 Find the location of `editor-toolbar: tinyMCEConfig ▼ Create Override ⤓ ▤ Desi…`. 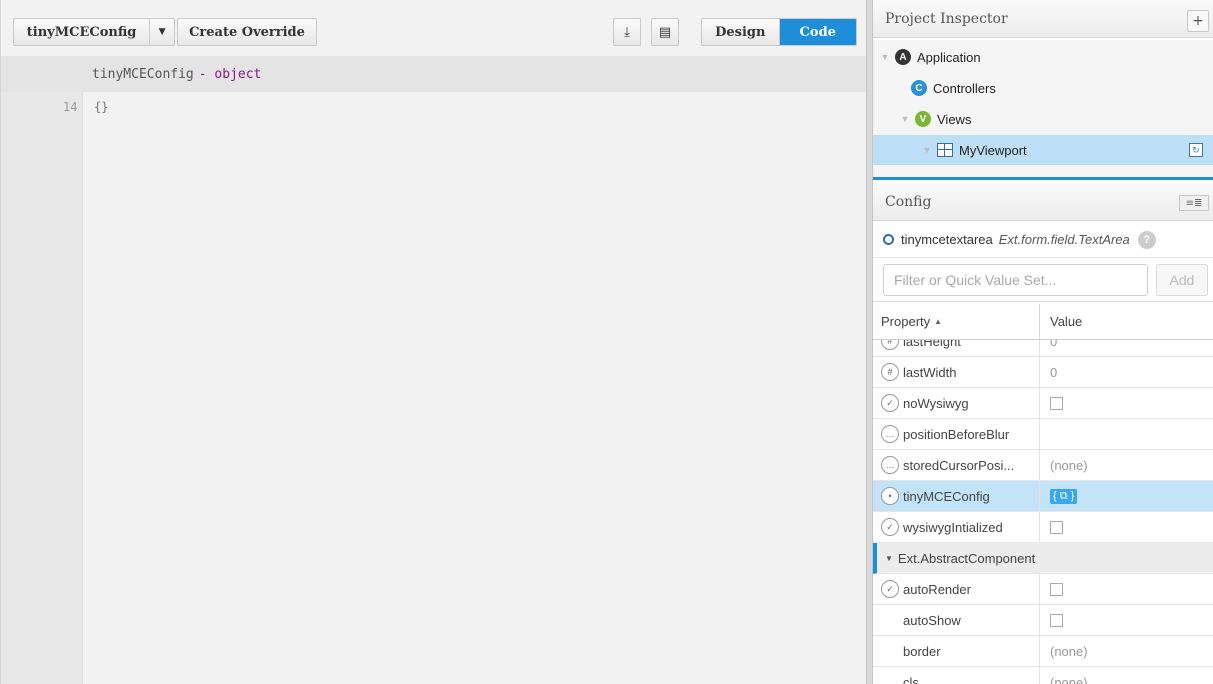

editor-toolbar: tinyMCEConfig ▼ Create Override ⤓ ▤ Desi… is located at coordinates (434, 32).